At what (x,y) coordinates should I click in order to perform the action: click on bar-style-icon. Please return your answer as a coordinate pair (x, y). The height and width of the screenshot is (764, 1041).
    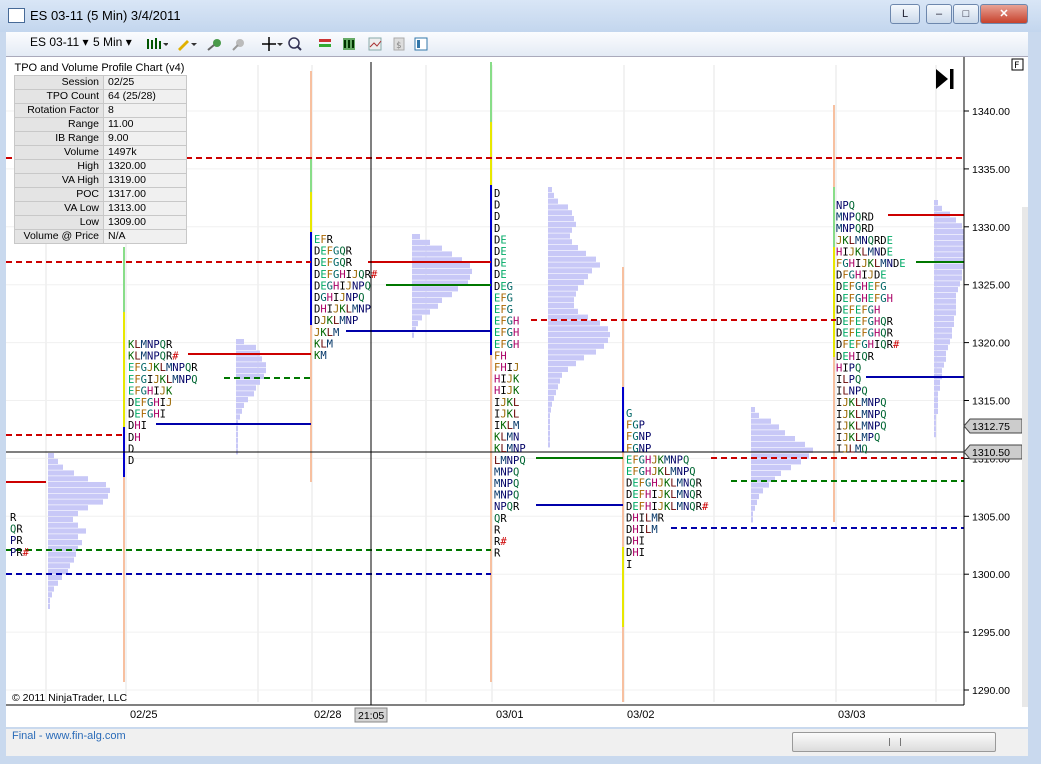
    Looking at the image, I should click on (157, 44).